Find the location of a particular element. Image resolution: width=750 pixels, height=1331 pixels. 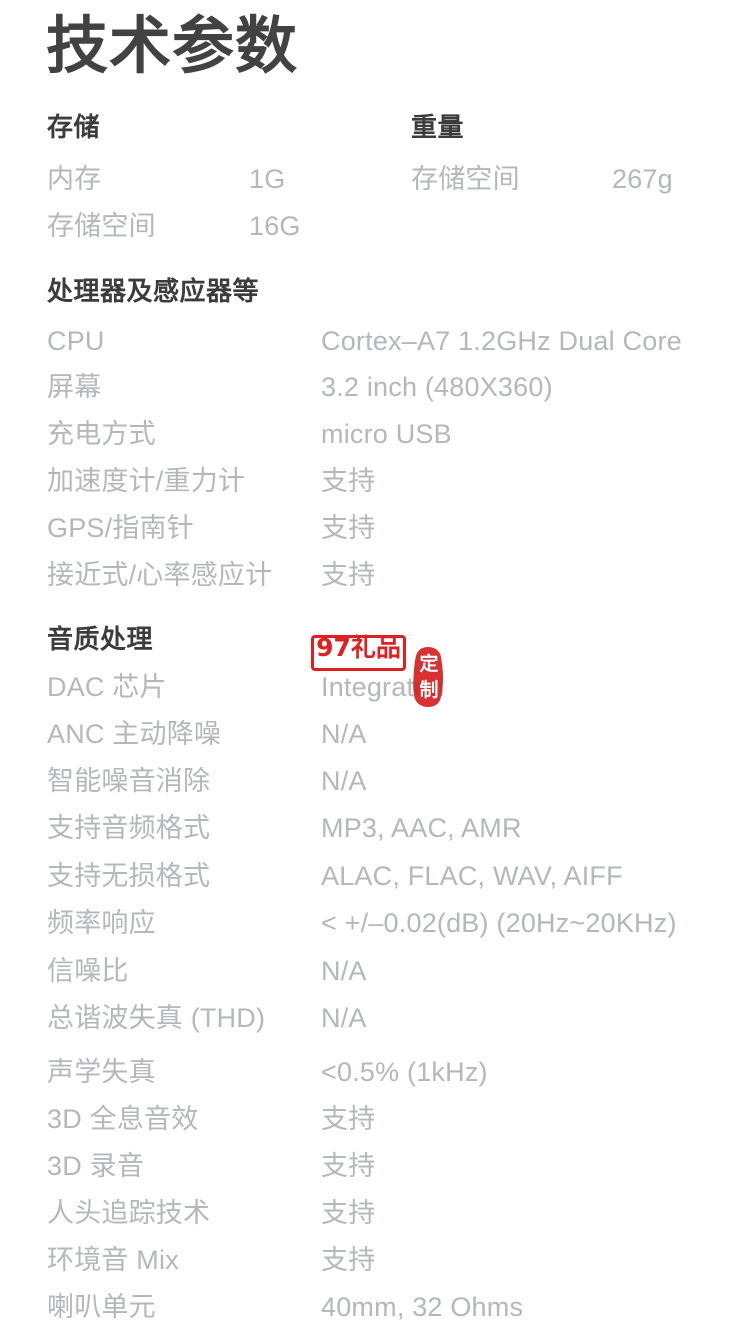

spec-row: 支持音频格式 MP3, AAC, AMR is located at coordinates (375, 828).